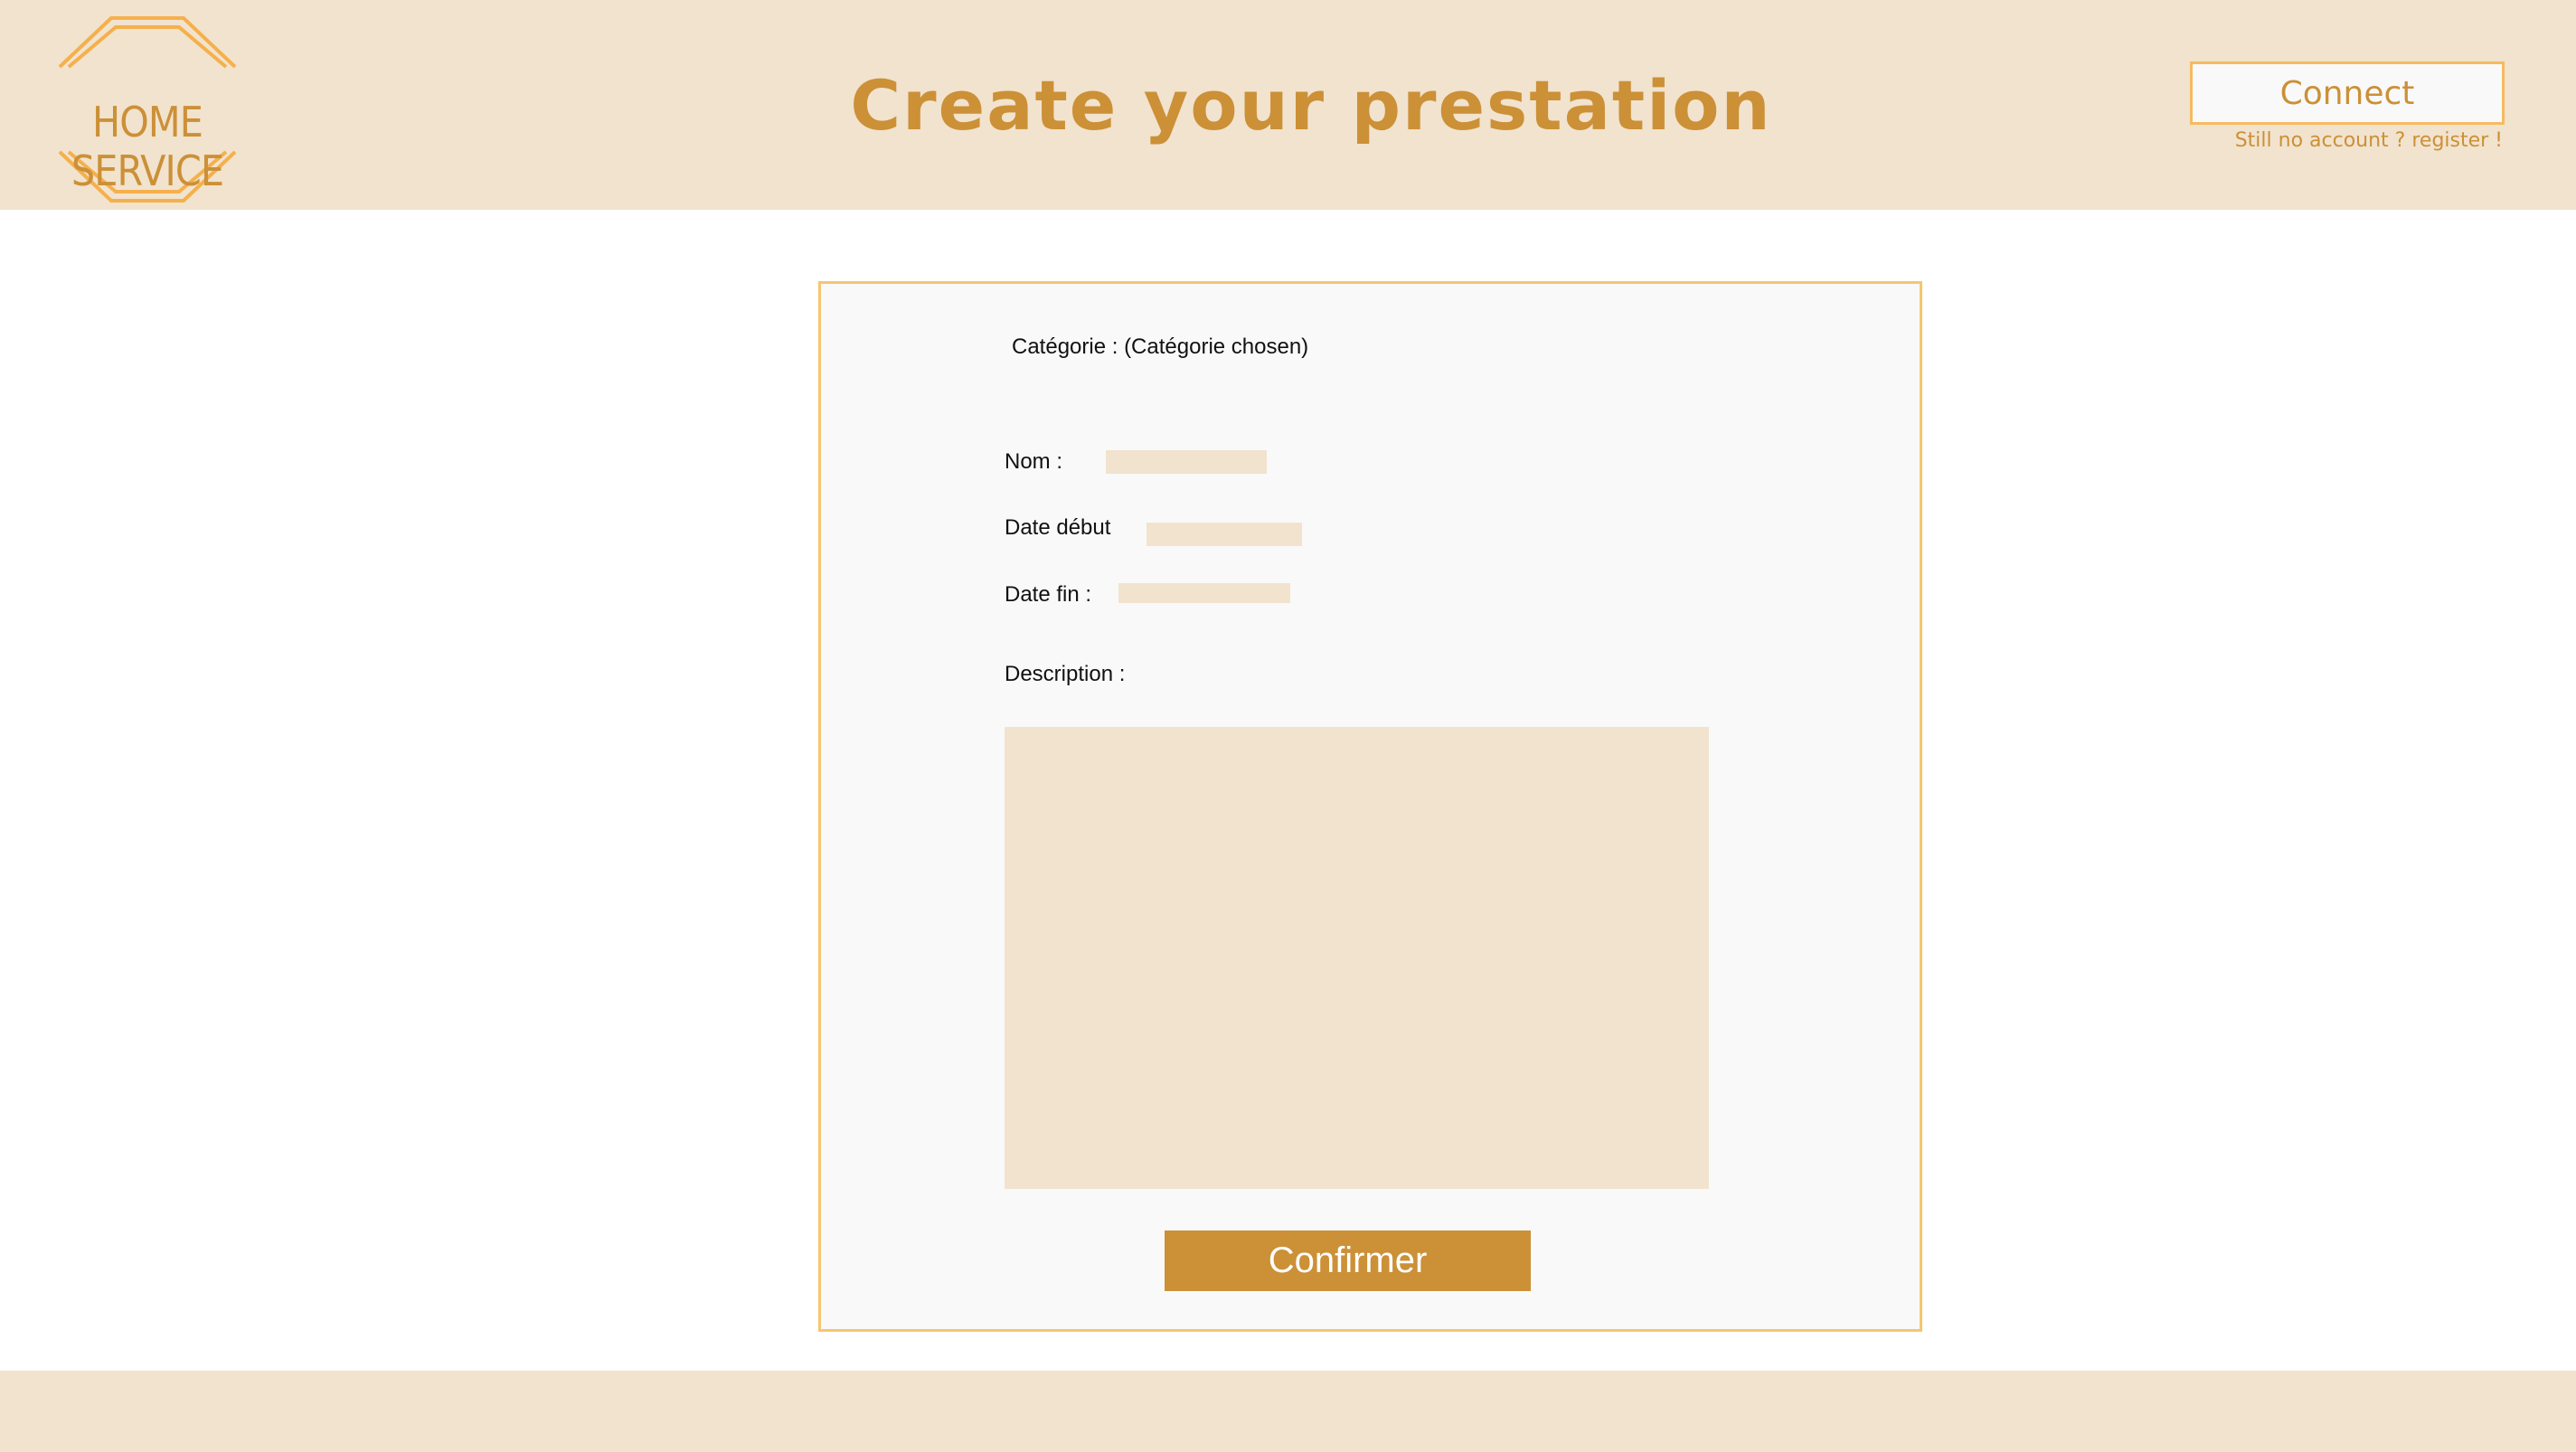 The image size is (2576, 1452). Describe the element at coordinates (1311, 105) in the screenshot. I see `page-title: Create your prestation` at that location.